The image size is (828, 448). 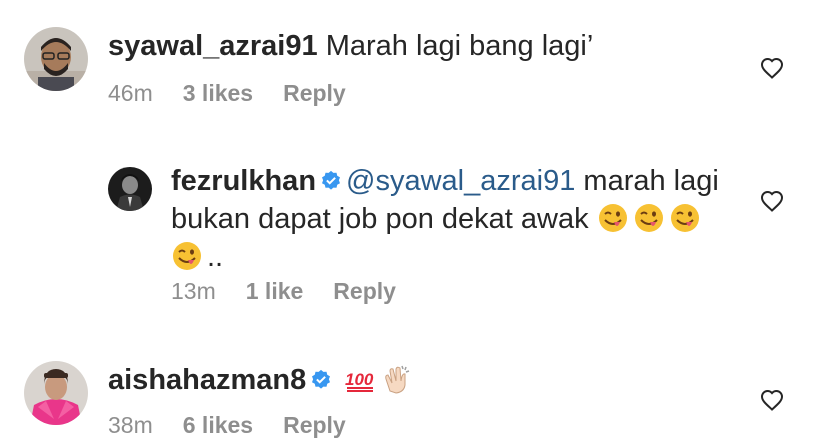 What do you see at coordinates (460, 181) in the screenshot?
I see `mention-link: @syawal_azrai91` at bounding box center [460, 181].